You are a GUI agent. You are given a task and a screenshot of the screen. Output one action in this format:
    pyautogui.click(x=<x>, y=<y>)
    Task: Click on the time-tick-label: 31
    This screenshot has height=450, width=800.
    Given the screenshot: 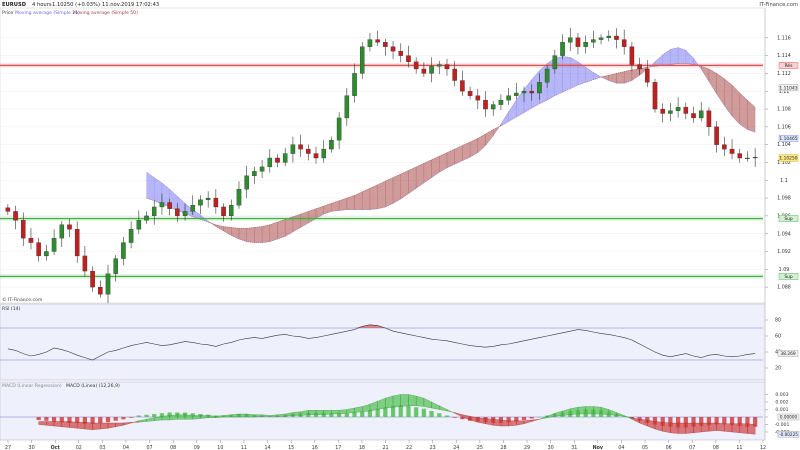 What is the action you would take?
    pyautogui.click(x=574, y=447)
    